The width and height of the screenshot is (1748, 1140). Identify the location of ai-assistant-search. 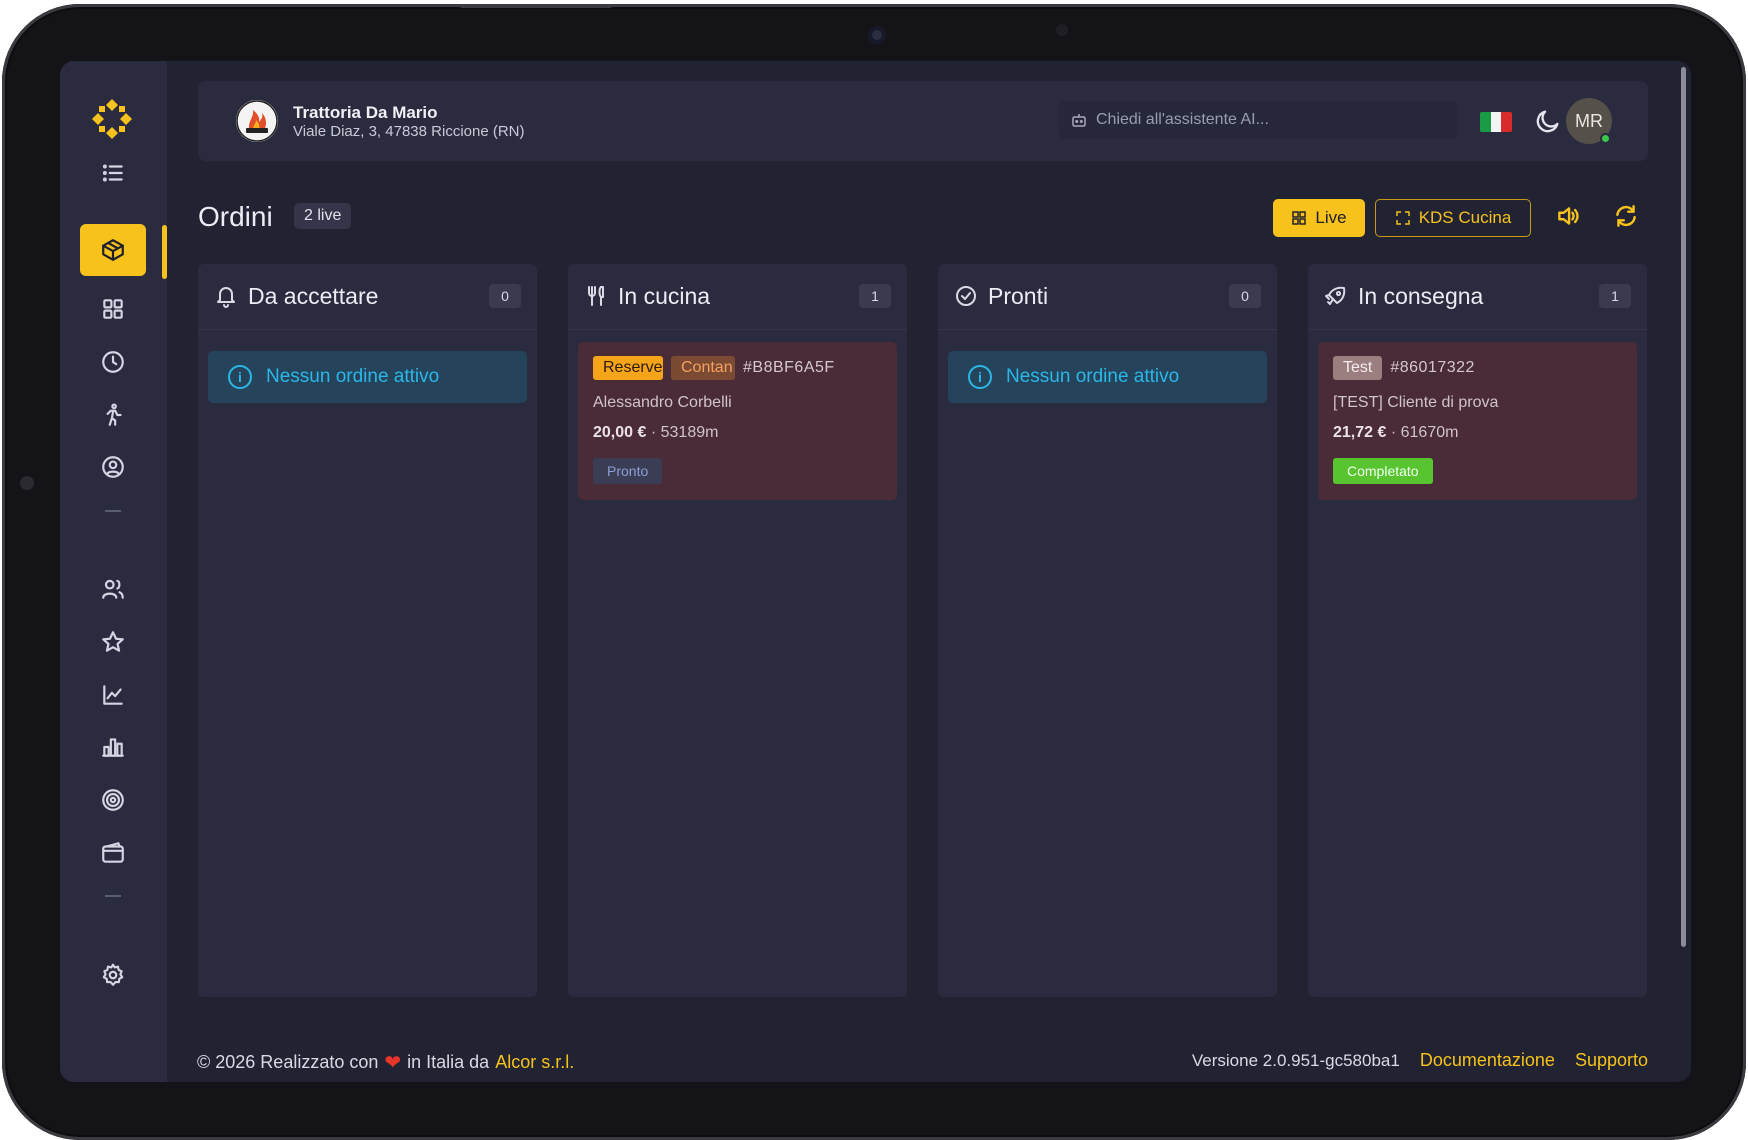
(1258, 120).